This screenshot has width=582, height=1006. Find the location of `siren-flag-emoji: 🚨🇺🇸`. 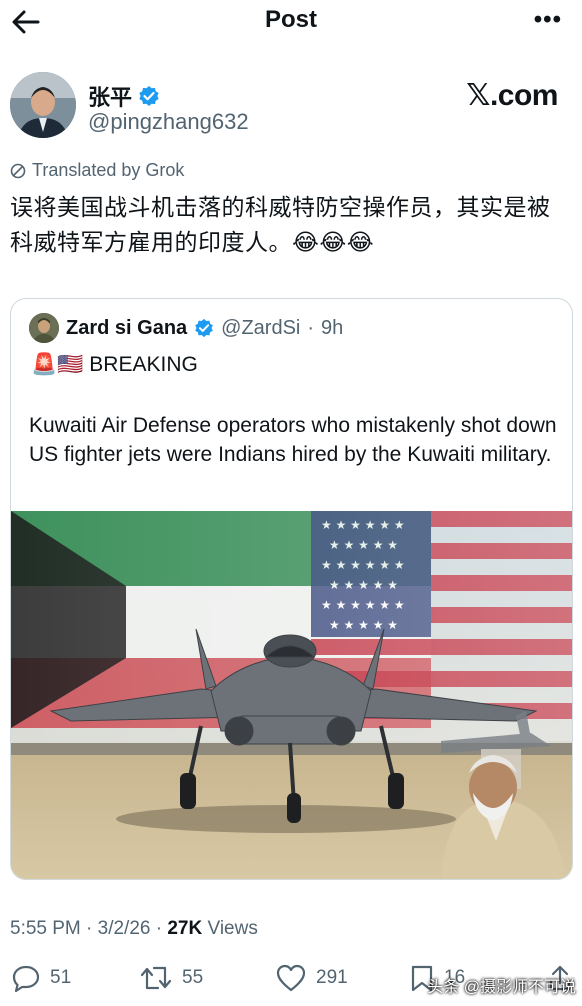

siren-flag-emoji: 🚨🇺🇸 is located at coordinates (57, 364).